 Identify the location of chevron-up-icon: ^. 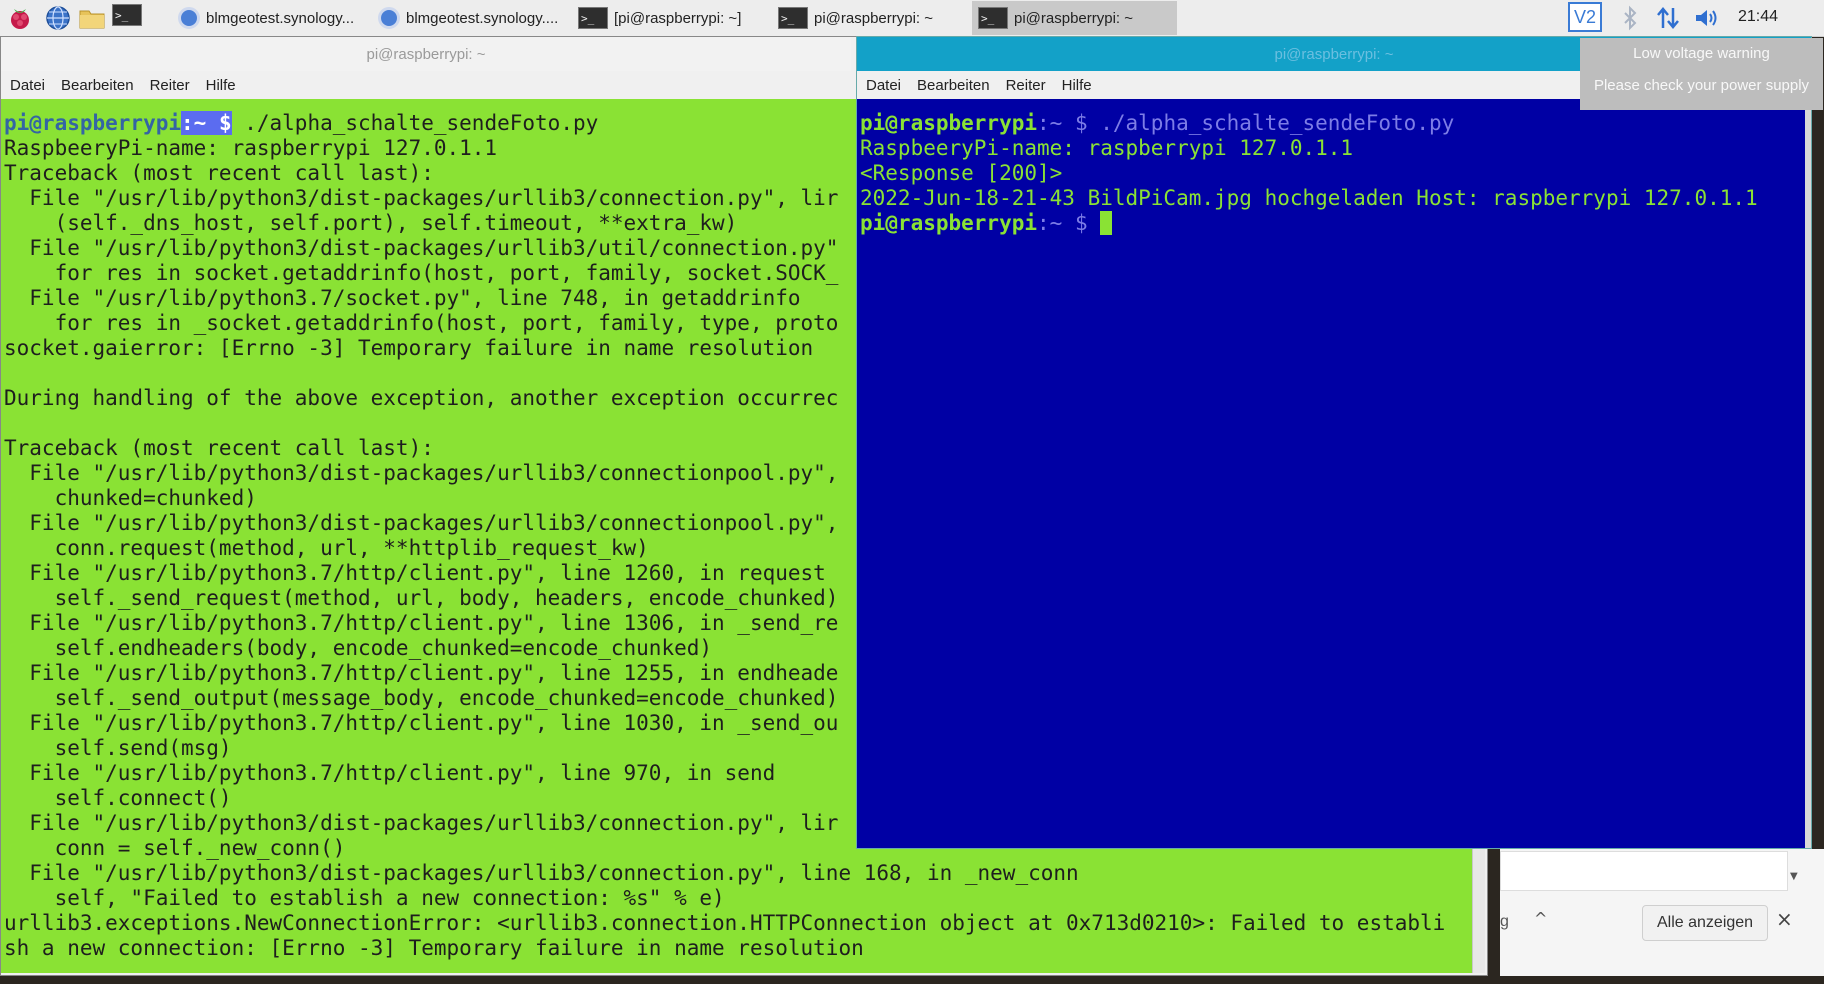
(1540, 918).